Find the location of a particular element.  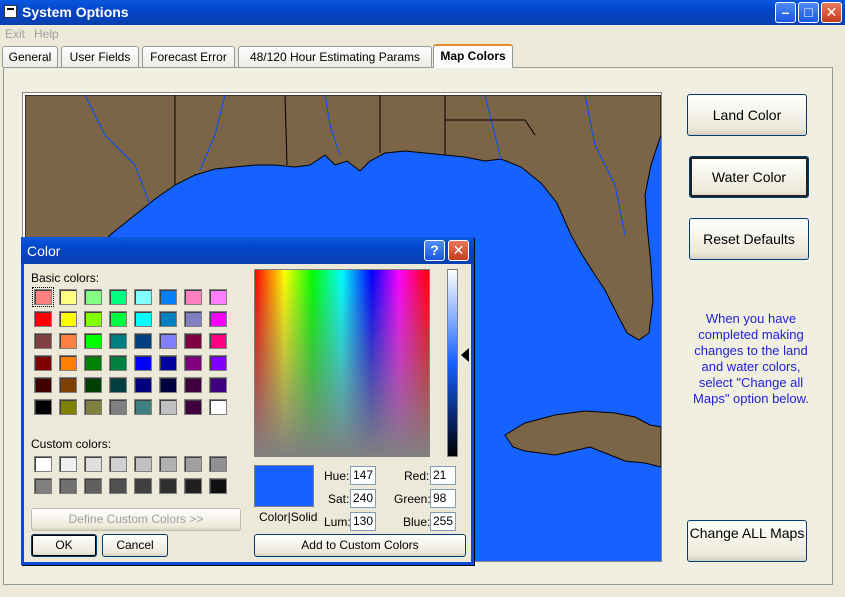

reset-defaults-label: Reset Defaults is located at coordinates (749, 239).